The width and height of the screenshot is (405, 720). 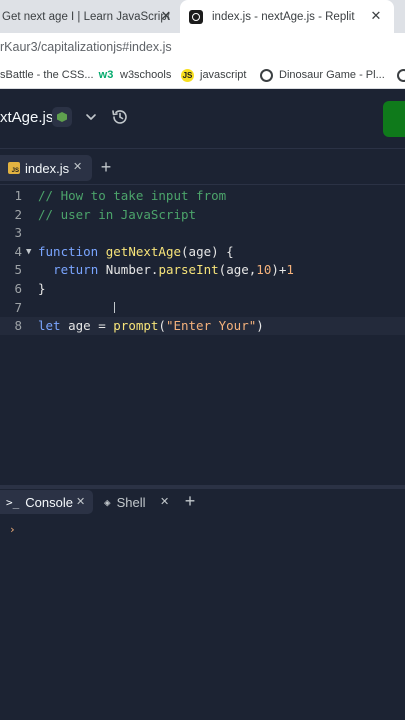 What do you see at coordinates (28, 252) in the screenshot?
I see `fold-arrow-icon: ▼` at bounding box center [28, 252].